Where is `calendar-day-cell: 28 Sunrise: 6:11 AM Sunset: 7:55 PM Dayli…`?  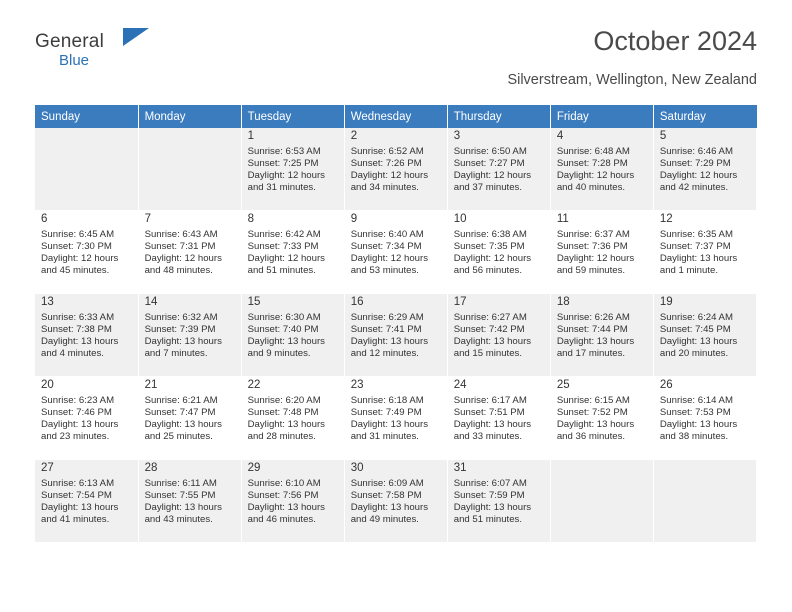 calendar-day-cell: 28 Sunrise: 6:11 AM Sunset: 7:55 PM Dayli… is located at coordinates (190, 501).